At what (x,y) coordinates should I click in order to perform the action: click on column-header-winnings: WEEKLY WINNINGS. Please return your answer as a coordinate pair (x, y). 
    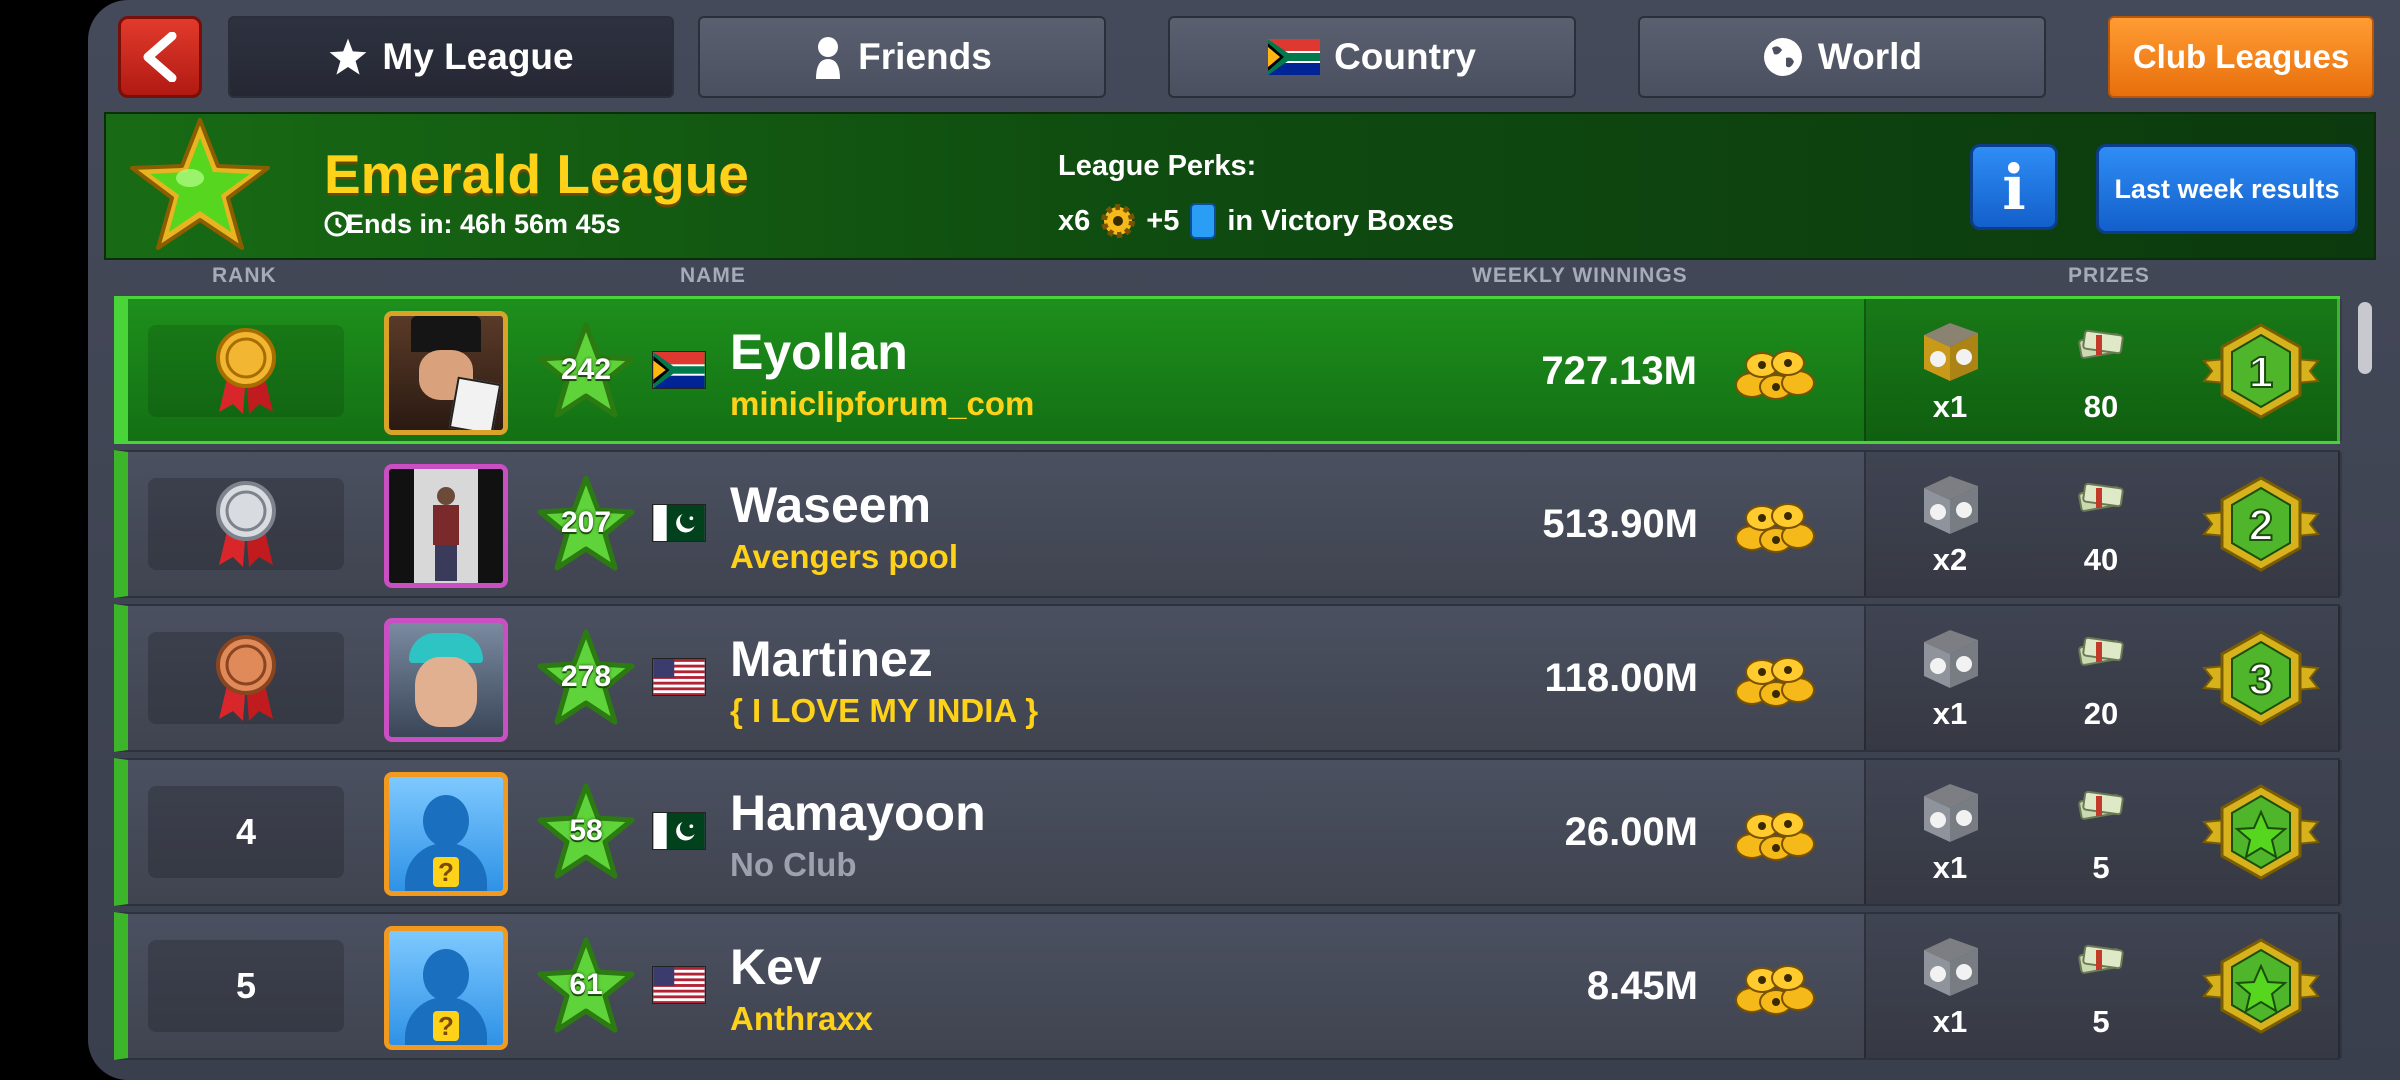
    Looking at the image, I should click on (1580, 275).